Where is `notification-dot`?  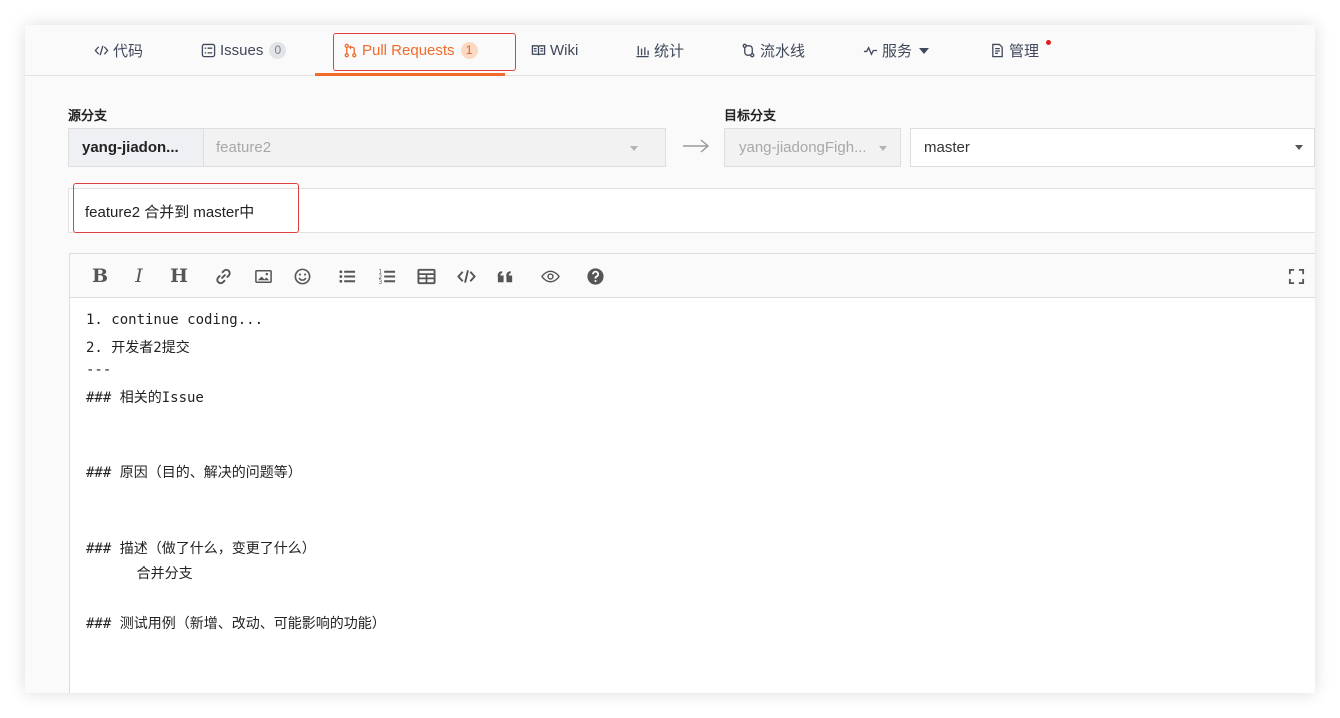 notification-dot is located at coordinates (1048, 42).